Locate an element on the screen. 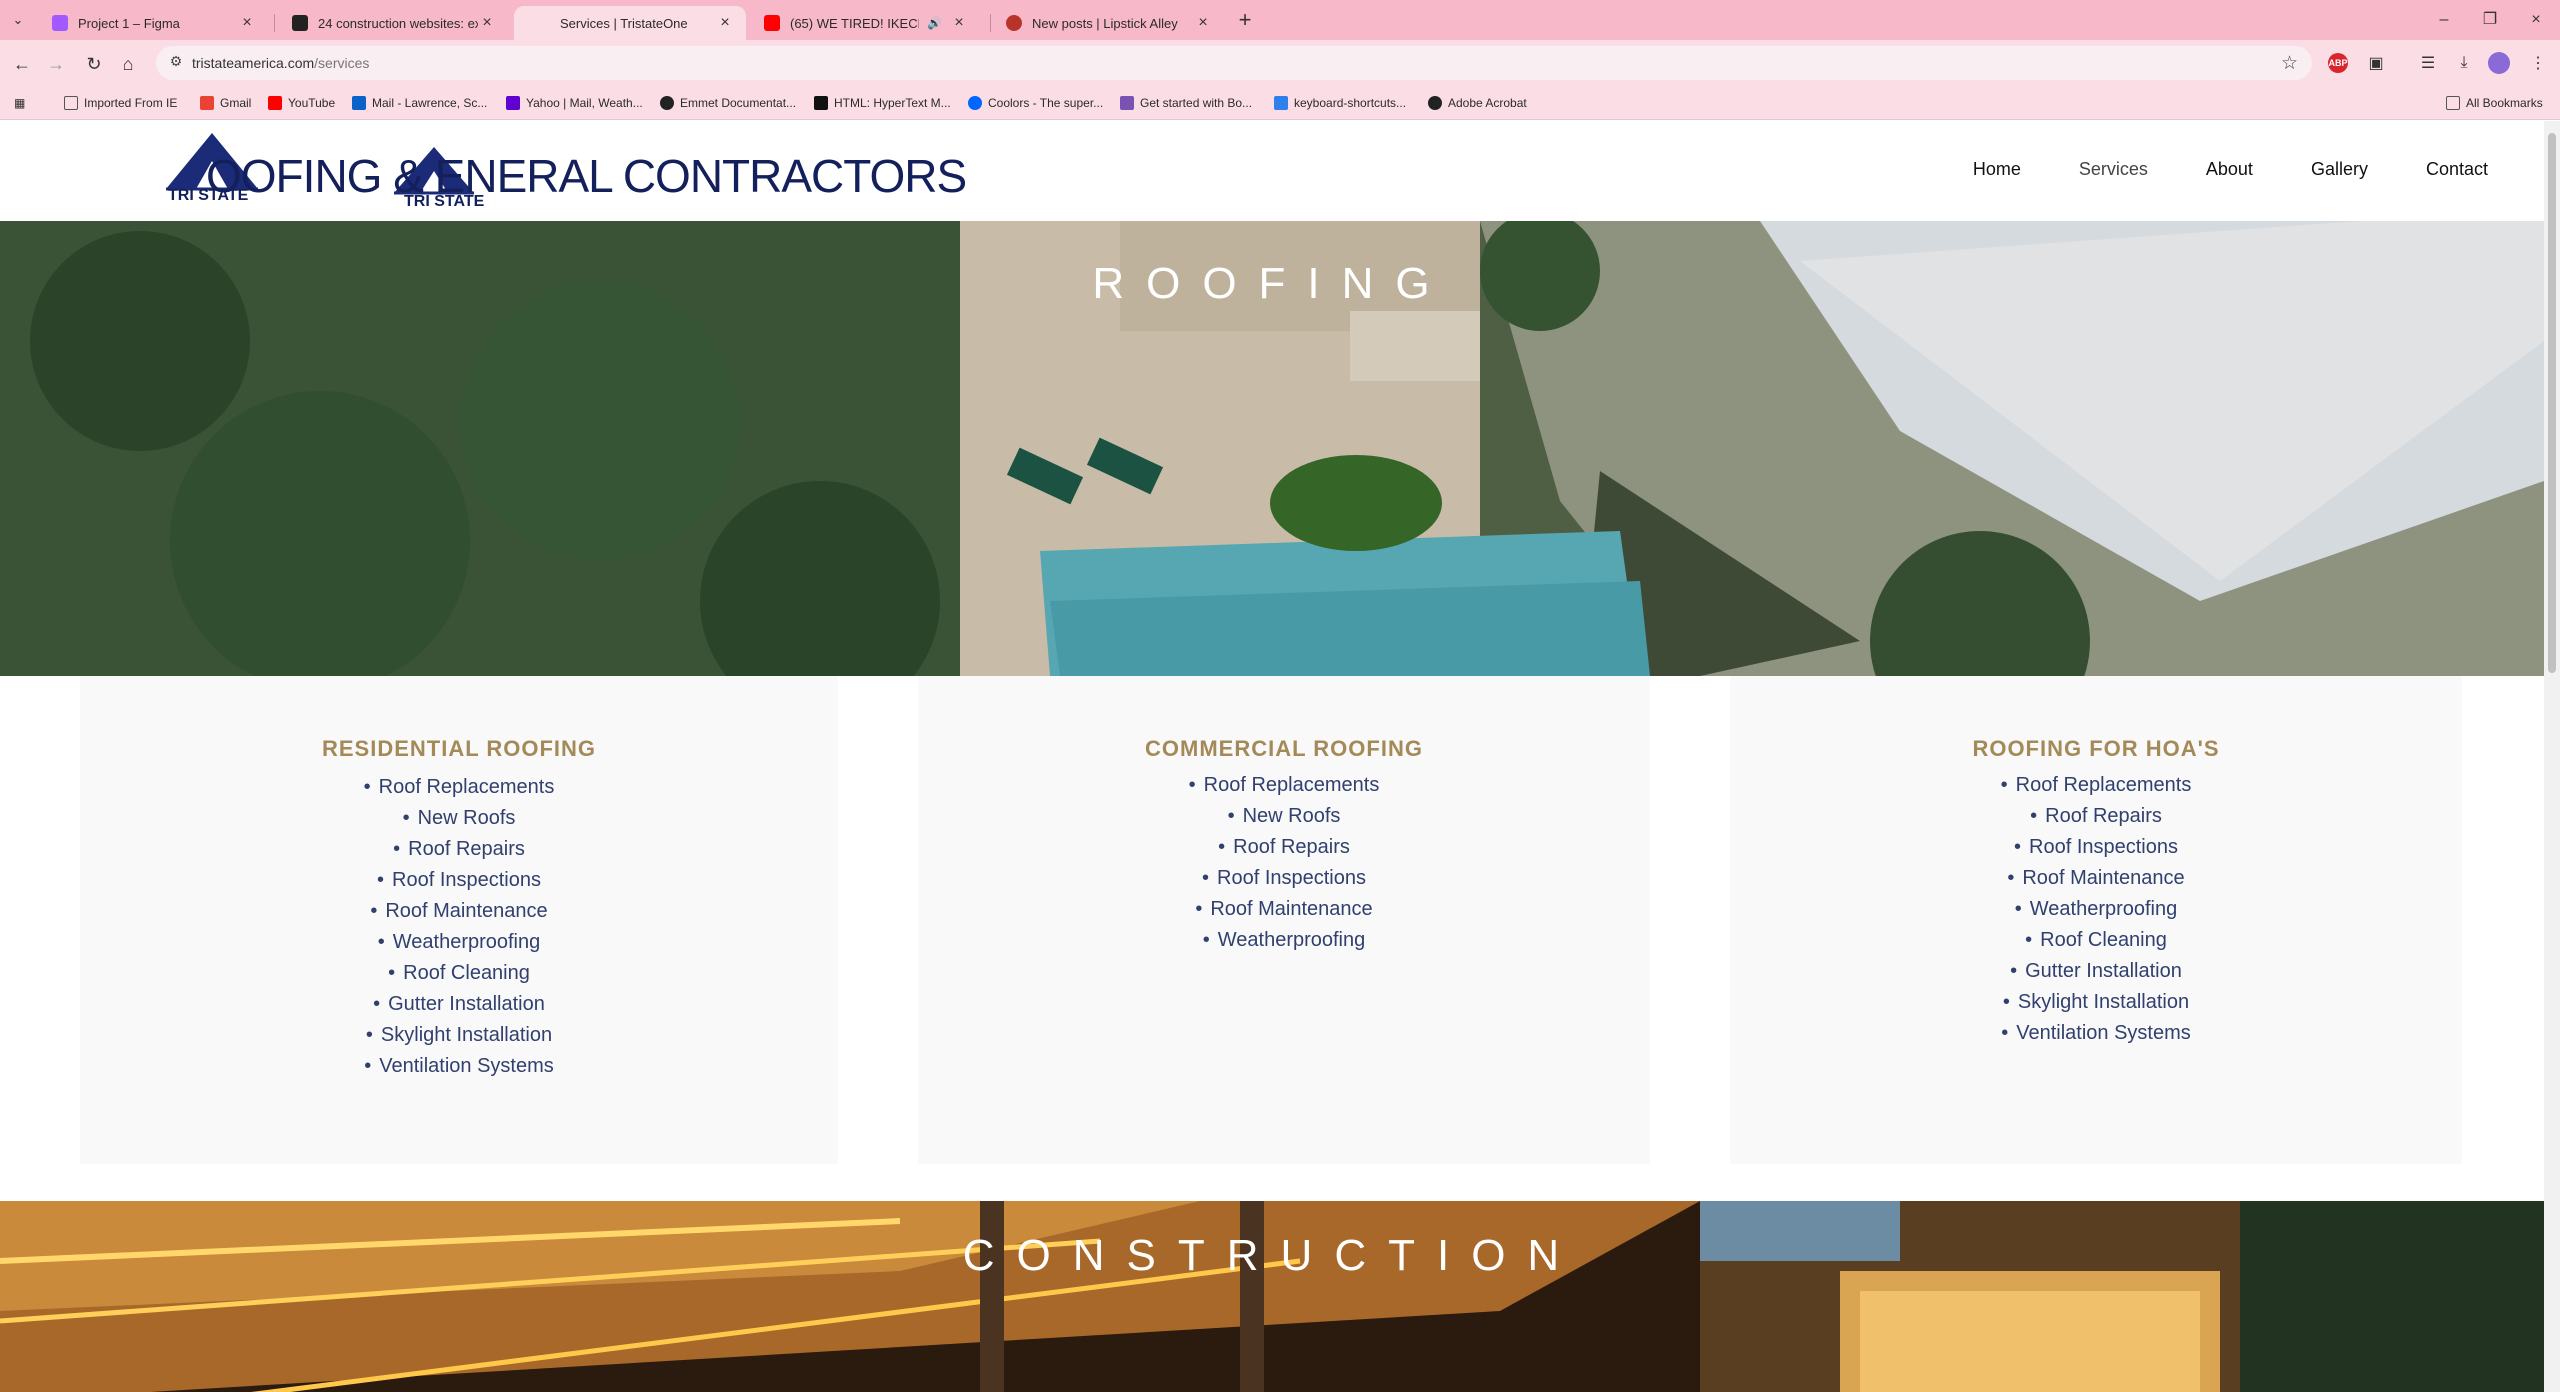 Image resolution: width=2560 pixels, height=1392 pixels. service-item-label: Roof Inspections is located at coordinates (2103, 847).